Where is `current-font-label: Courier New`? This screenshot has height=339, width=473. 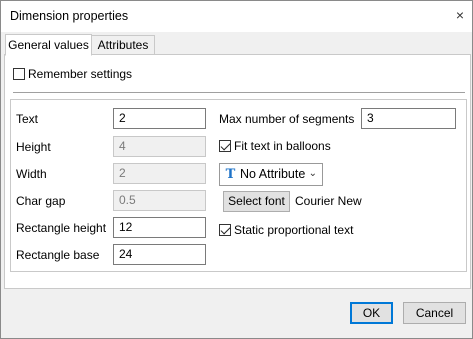
current-font-label: Courier New is located at coordinates (328, 201).